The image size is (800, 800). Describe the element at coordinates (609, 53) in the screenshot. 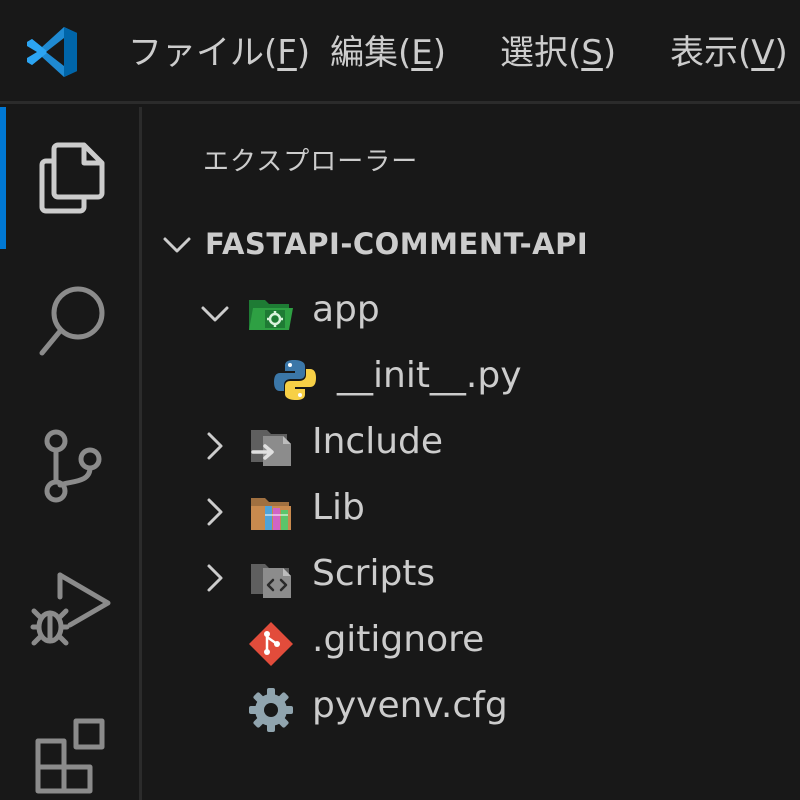

I see `menu-selection-suffix: )` at that location.